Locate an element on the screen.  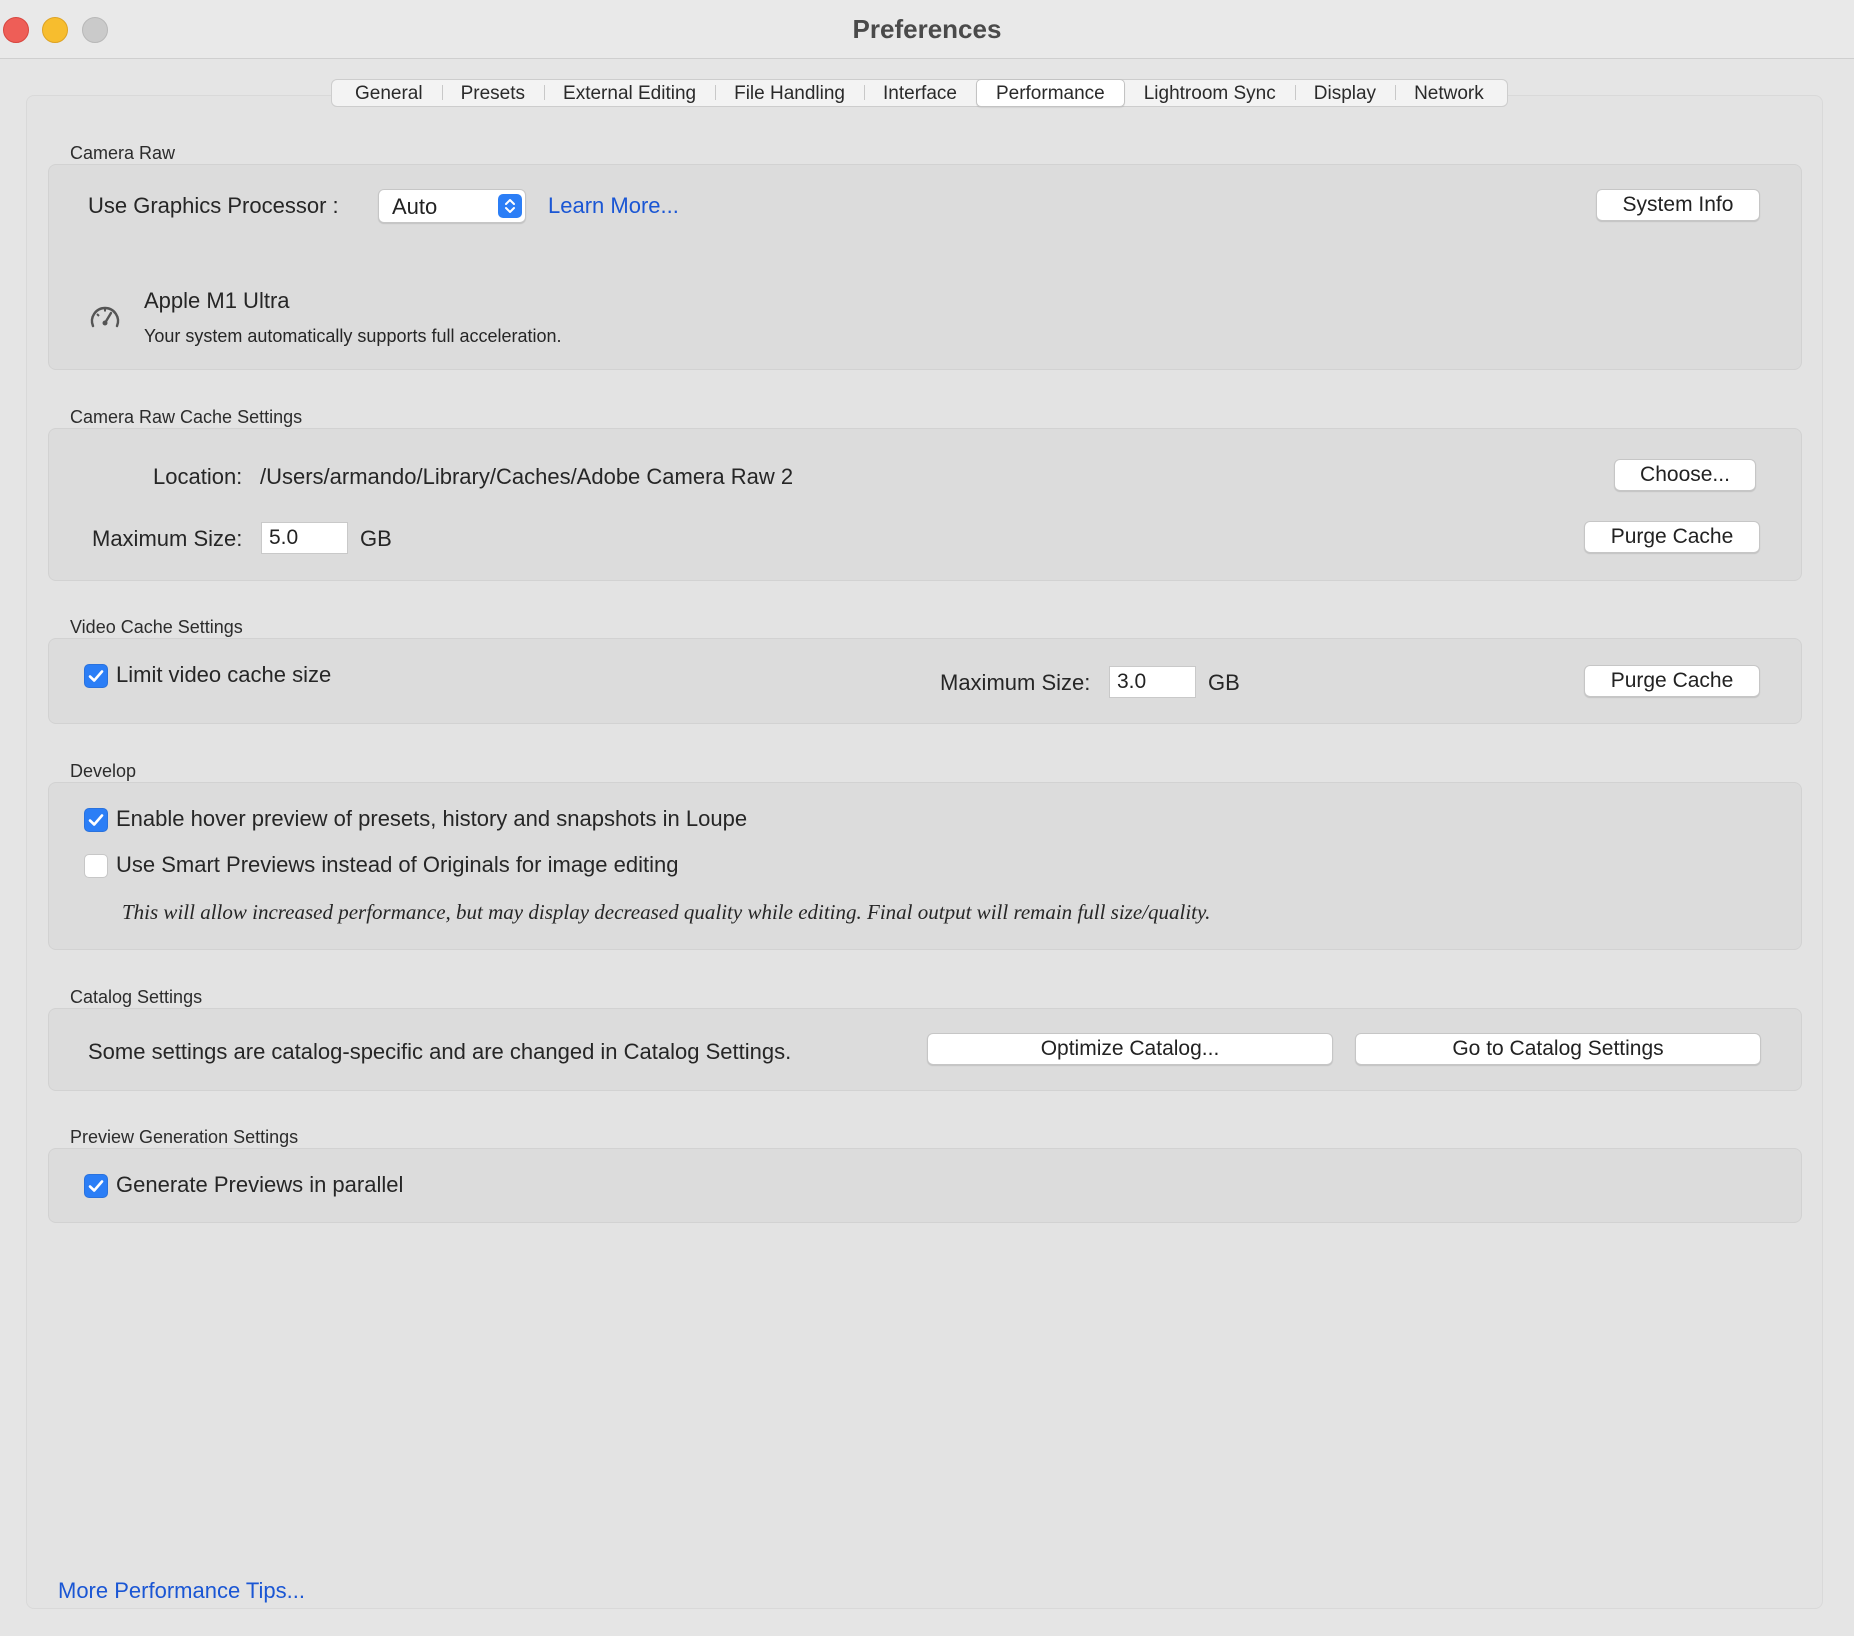
window-title: Preferences is located at coordinates (927, 29).